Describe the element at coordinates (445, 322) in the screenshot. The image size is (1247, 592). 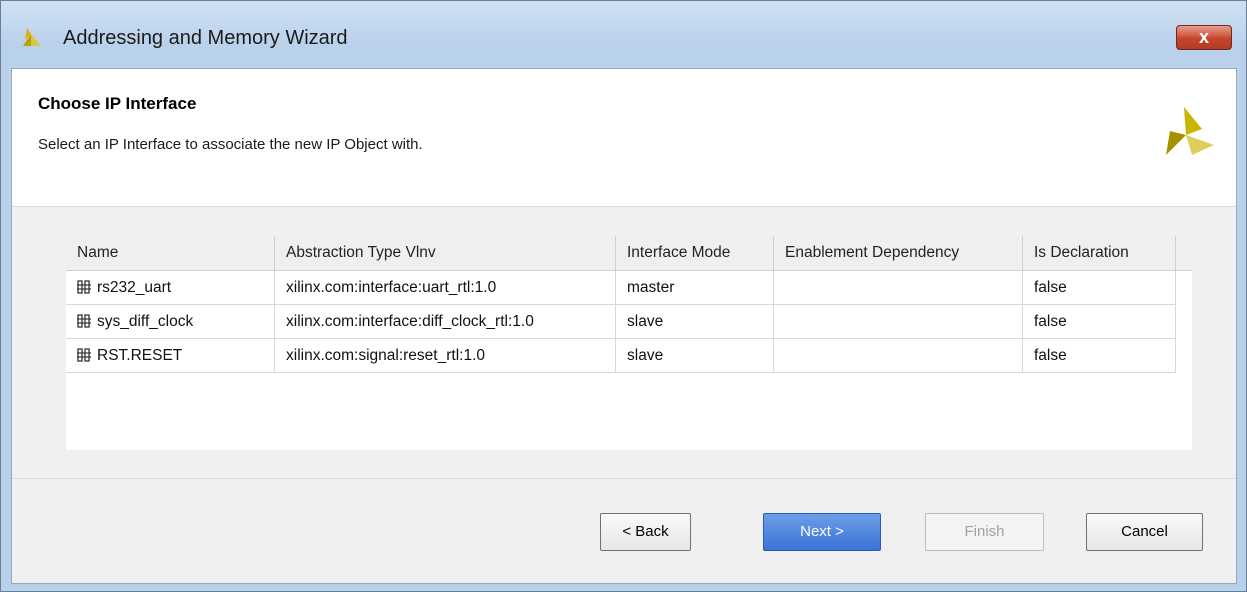
I see `cell-vlnv: xilinx.com:interface:diff_clock_rtl:1.0` at that location.